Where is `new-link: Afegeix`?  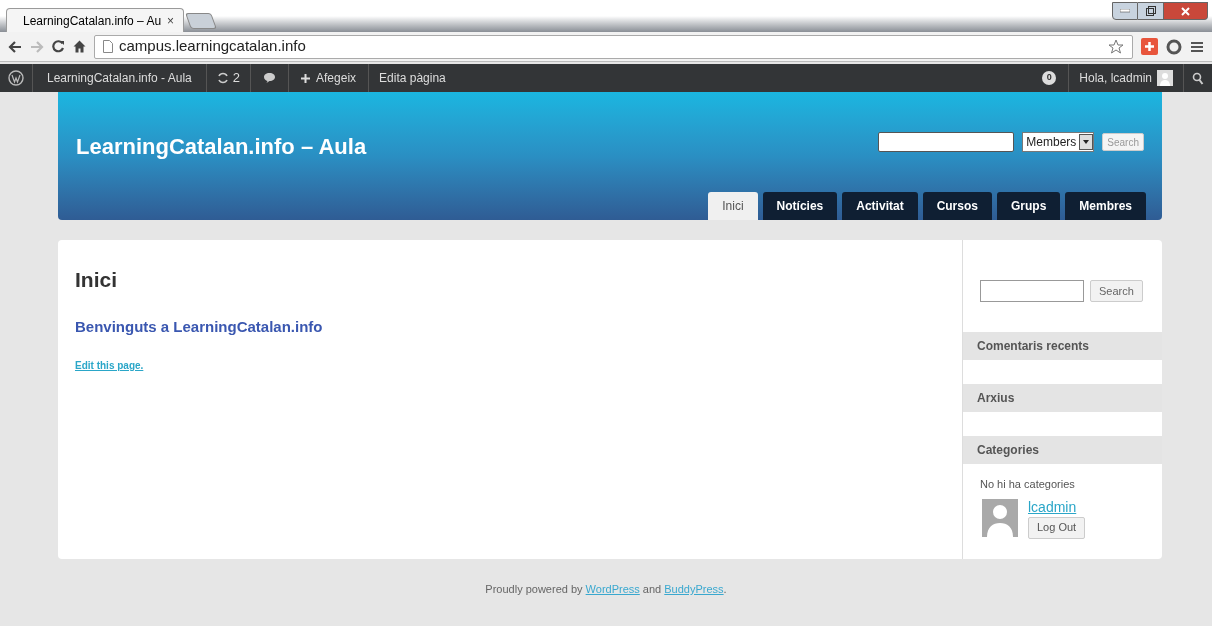
new-link: Afegeix is located at coordinates (336, 78).